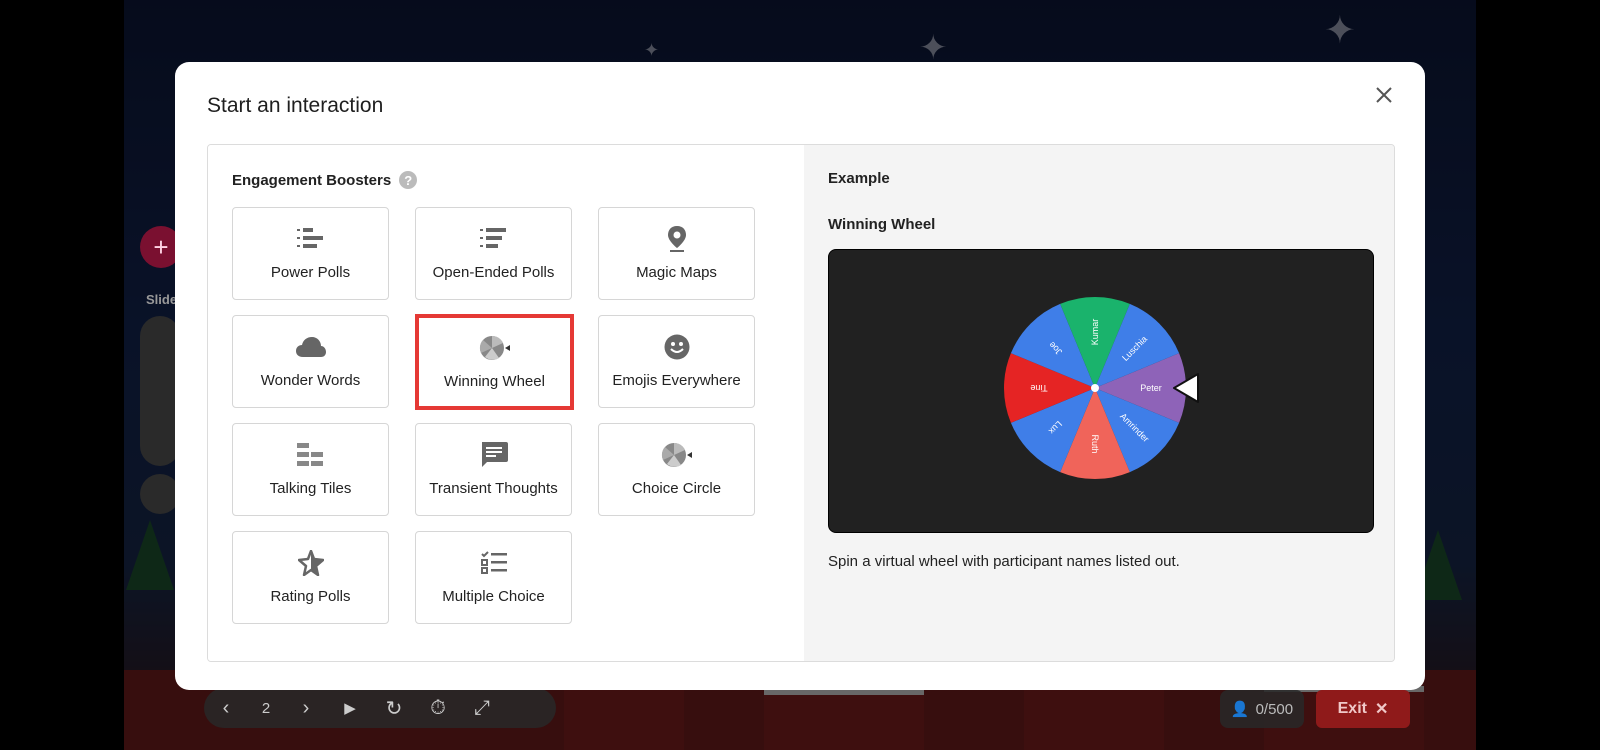 This screenshot has height=750, width=1600. Describe the element at coordinates (493, 469) in the screenshot. I see `card-transient-thoughts: Transient Thoughts` at that location.